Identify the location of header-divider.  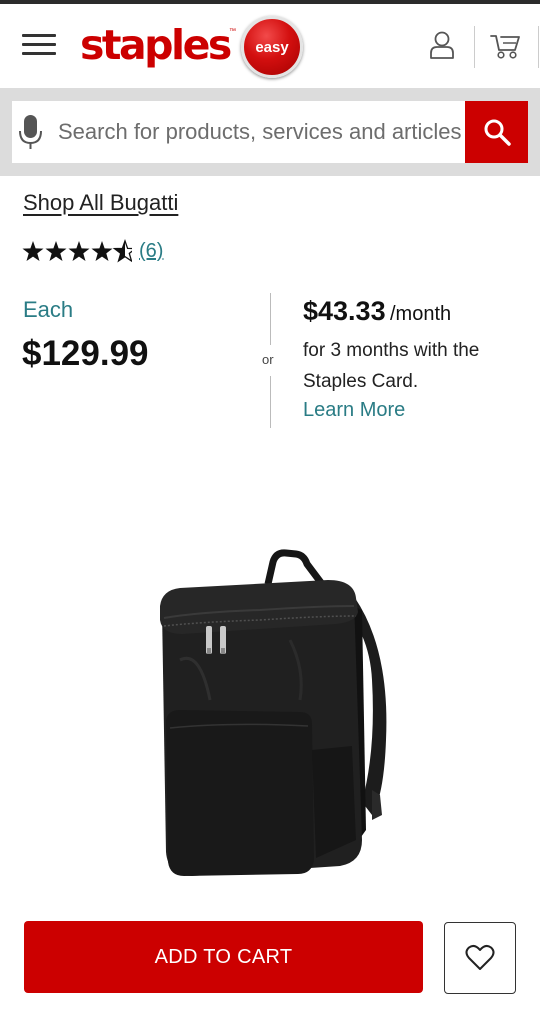
(474, 47).